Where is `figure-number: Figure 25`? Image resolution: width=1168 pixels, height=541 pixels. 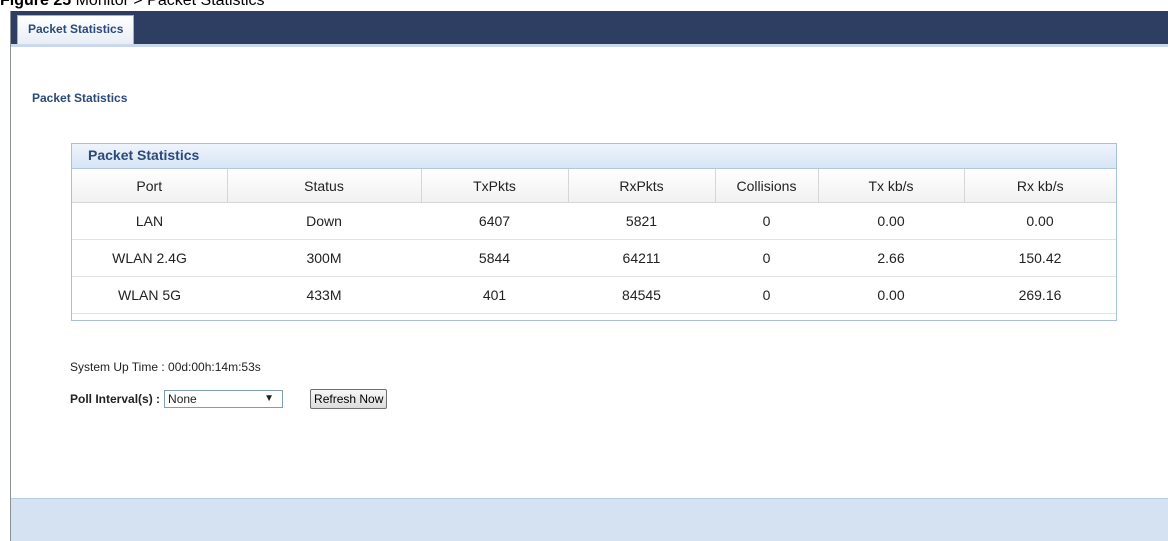 figure-number: Figure 25 is located at coordinates (36, 4).